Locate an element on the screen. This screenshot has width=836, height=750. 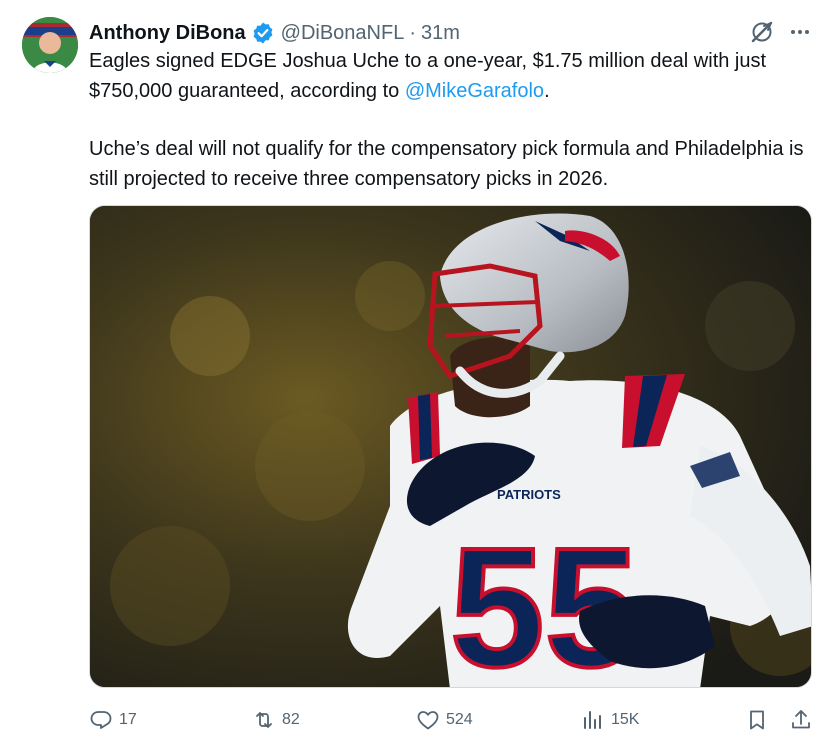
tweet-timestamp: 31m is located at coordinates (440, 33).